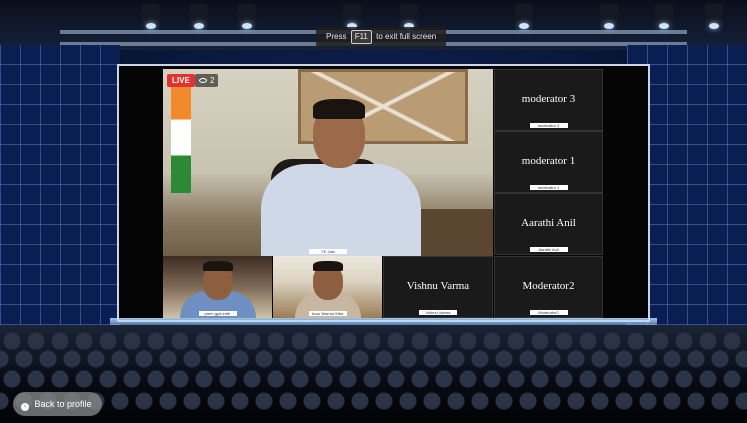 This screenshot has height=423, width=747. I want to click on participant-name: moderator 3, so click(548, 98).